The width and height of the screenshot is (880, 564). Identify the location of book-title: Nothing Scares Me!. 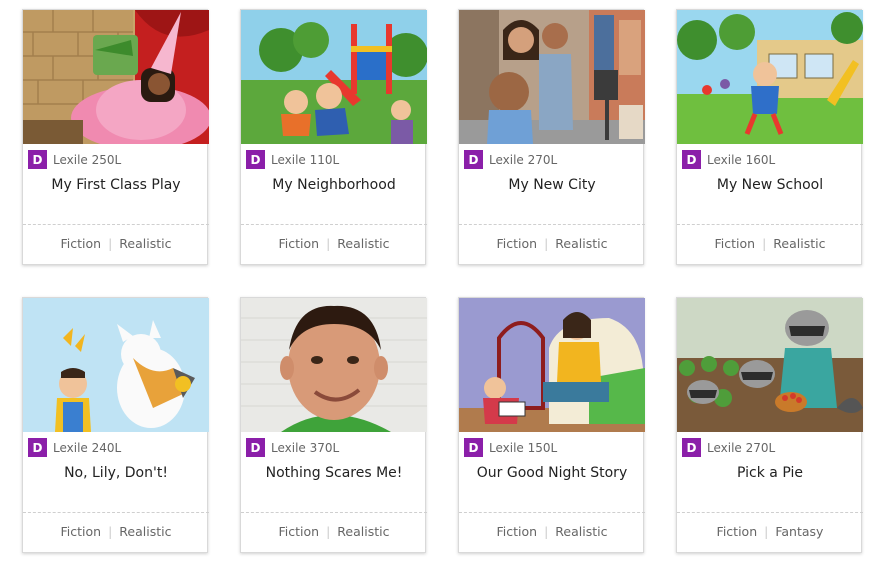
(334, 473).